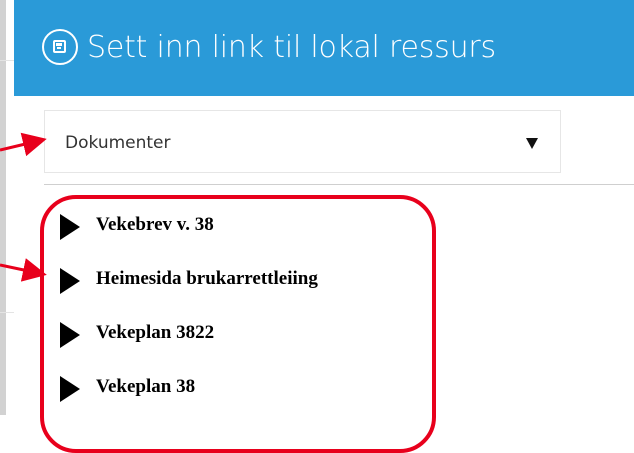  What do you see at coordinates (3, 207) in the screenshot?
I see `background-scroll-edge` at bounding box center [3, 207].